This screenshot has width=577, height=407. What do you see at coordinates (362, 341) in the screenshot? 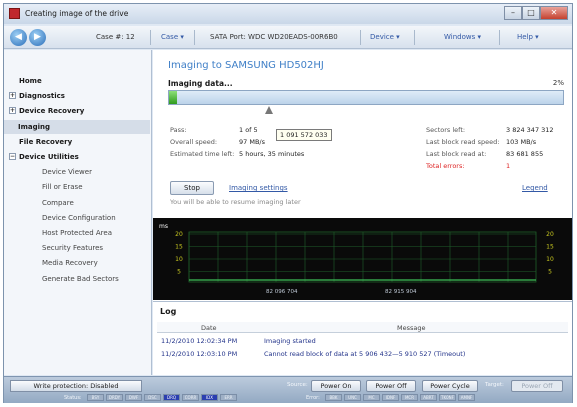
I see `log-row: 11/2/2010 12:02:34 PM Imaging started` at bounding box center [362, 341].